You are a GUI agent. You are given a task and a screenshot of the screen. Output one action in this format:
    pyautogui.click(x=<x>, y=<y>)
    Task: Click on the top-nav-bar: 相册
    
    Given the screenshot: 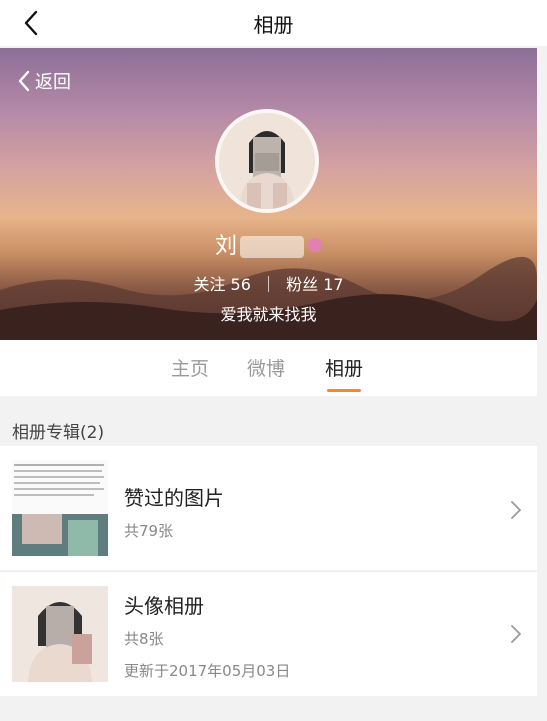 What is the action you would take?
    pyautogui.click(x=273, y=23)
    